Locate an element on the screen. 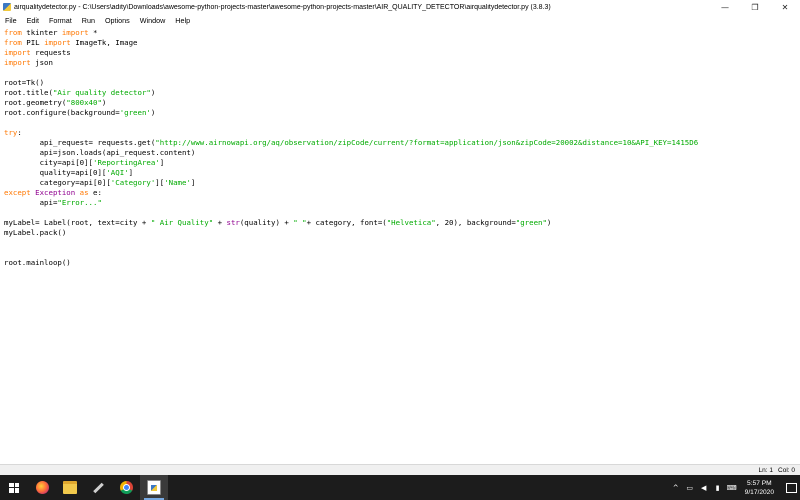 The image size is (800, 500). taskbar-file-explorer is located at coordinates (70, 487).